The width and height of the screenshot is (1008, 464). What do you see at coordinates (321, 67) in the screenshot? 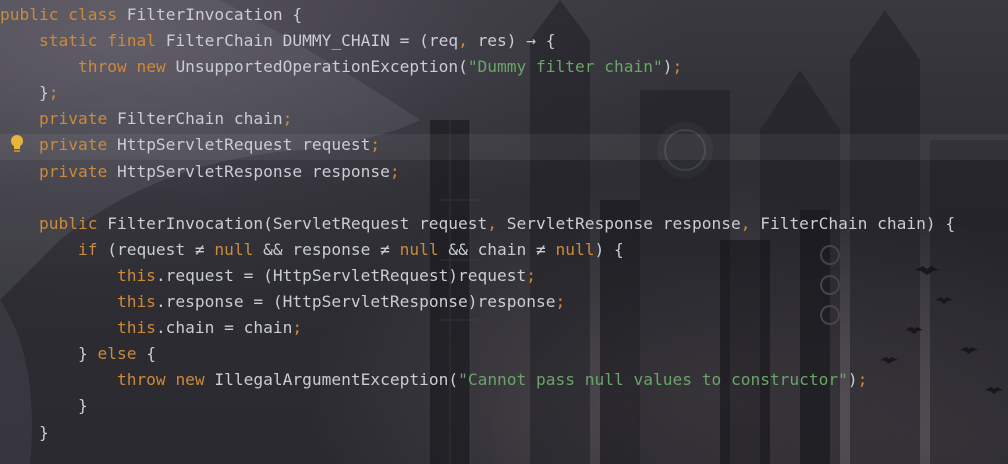
I see `code-token: UnsupportedOperationException(` at bounding box center [321, 67].